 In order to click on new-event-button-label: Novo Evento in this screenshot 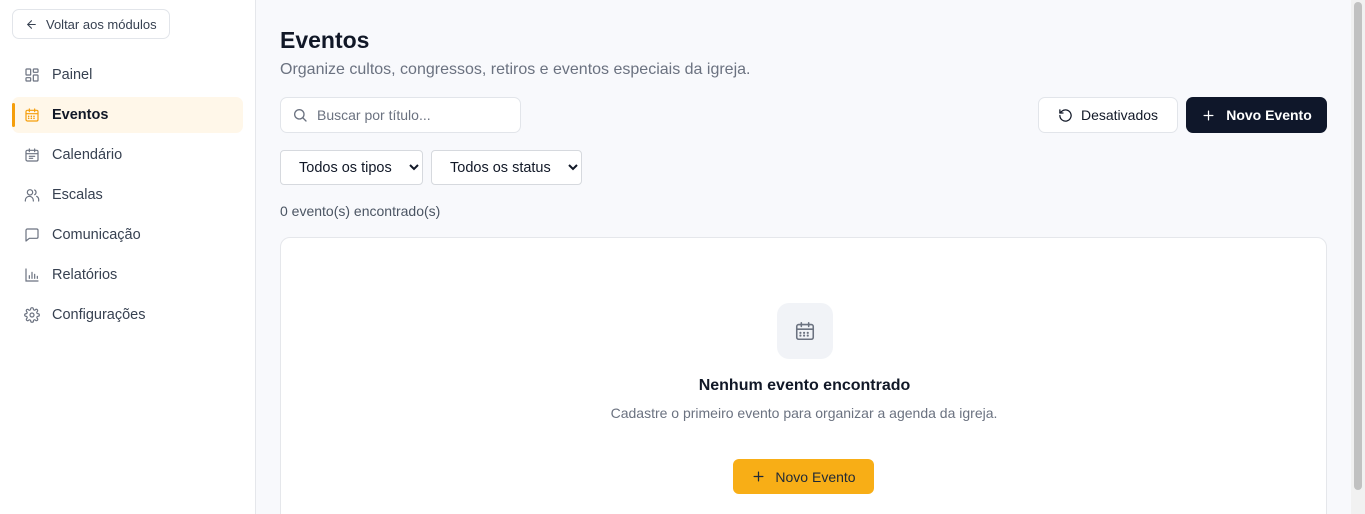, I will do `click(1269, 115)`.